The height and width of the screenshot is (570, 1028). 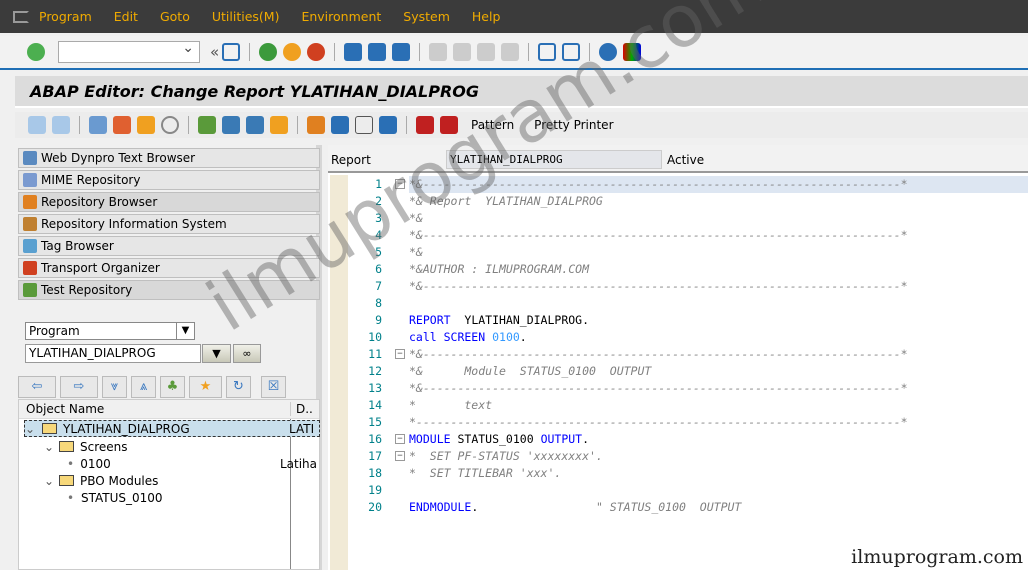 What do you see at coordinates (205, 387) in the screenshot?
I see `favorites-star-icon: ★` at bounding box center [205, 387].